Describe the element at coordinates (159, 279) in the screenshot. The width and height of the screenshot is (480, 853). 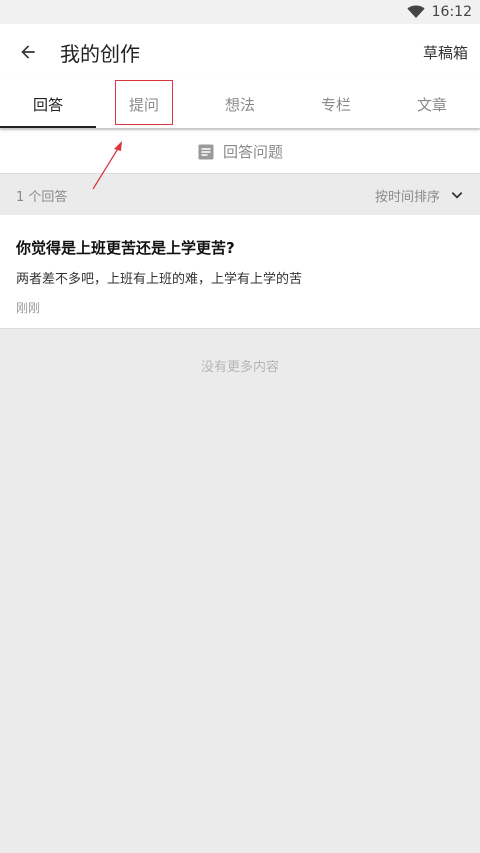
I see `answer-excerpt: 两者差不多吧，上班有上班的难，上学有上学的苦` at that location.